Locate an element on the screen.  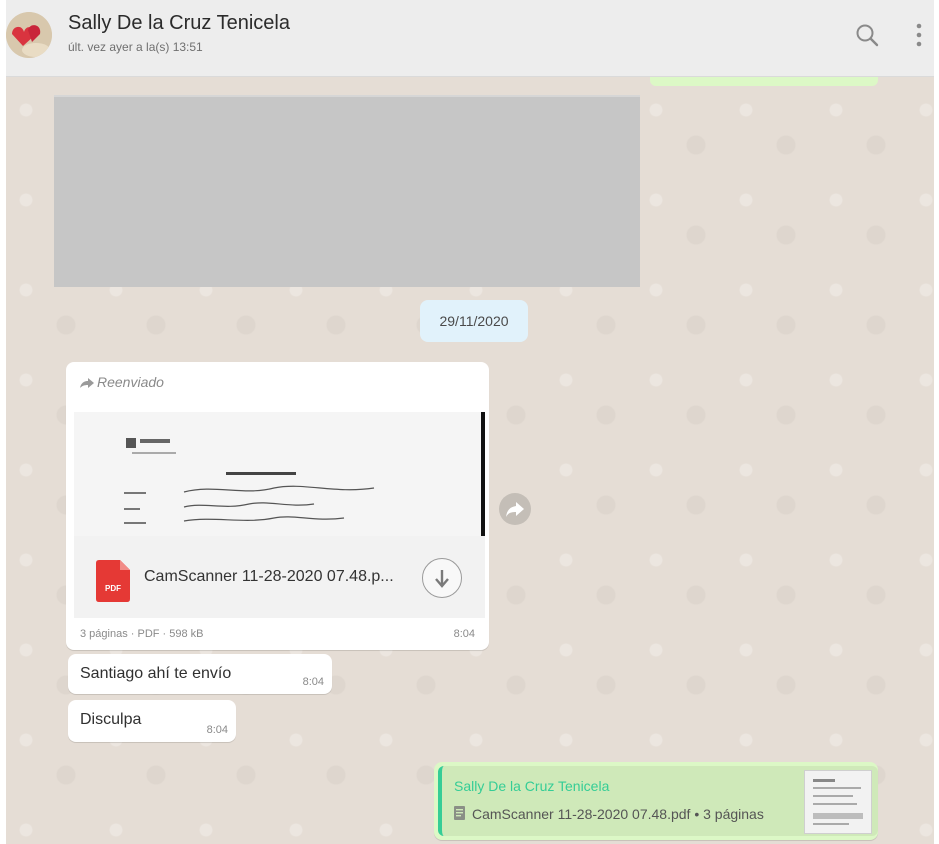
message-text: Disculpa is located at coordinates (111, 719).